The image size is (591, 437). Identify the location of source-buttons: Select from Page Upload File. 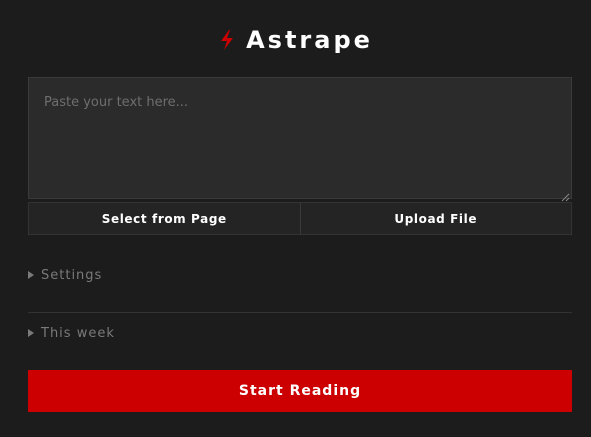
(300, 218).